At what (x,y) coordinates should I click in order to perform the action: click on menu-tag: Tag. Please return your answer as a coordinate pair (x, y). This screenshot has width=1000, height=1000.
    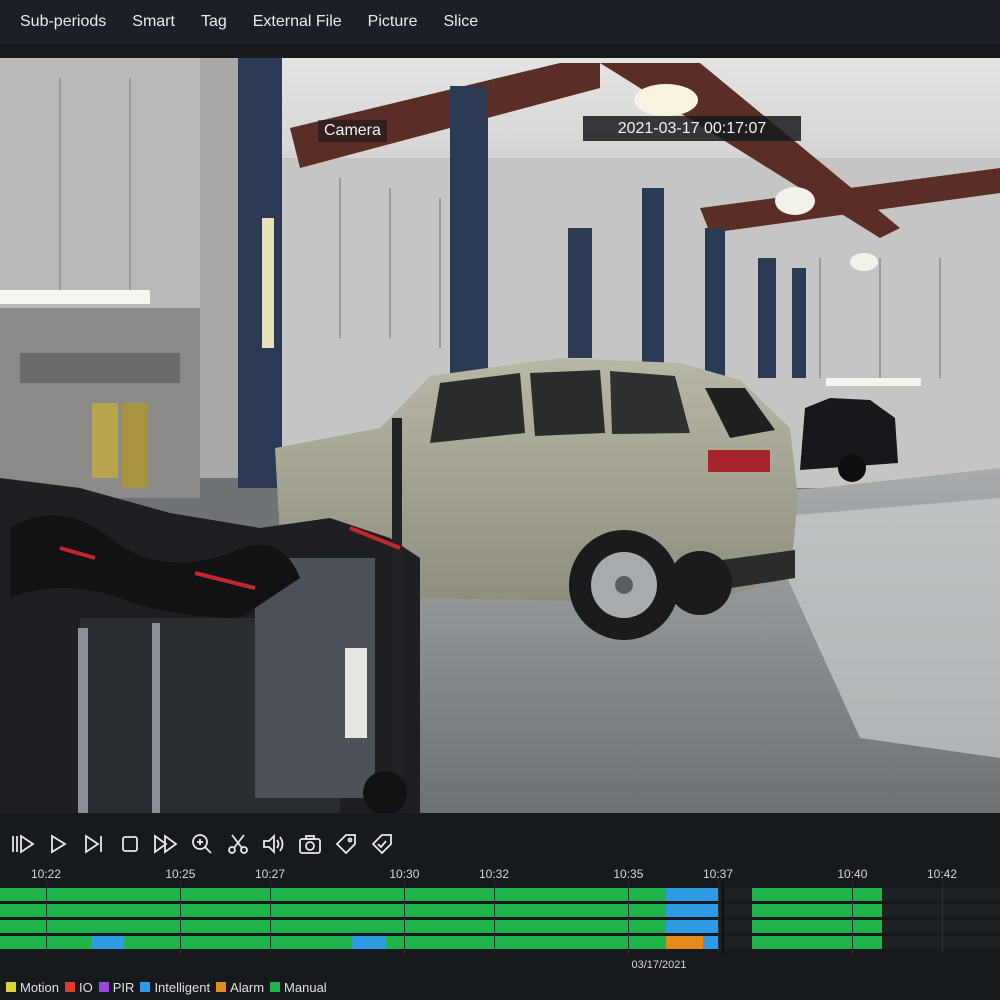
    Looking at the image, I should click on (214, 22).